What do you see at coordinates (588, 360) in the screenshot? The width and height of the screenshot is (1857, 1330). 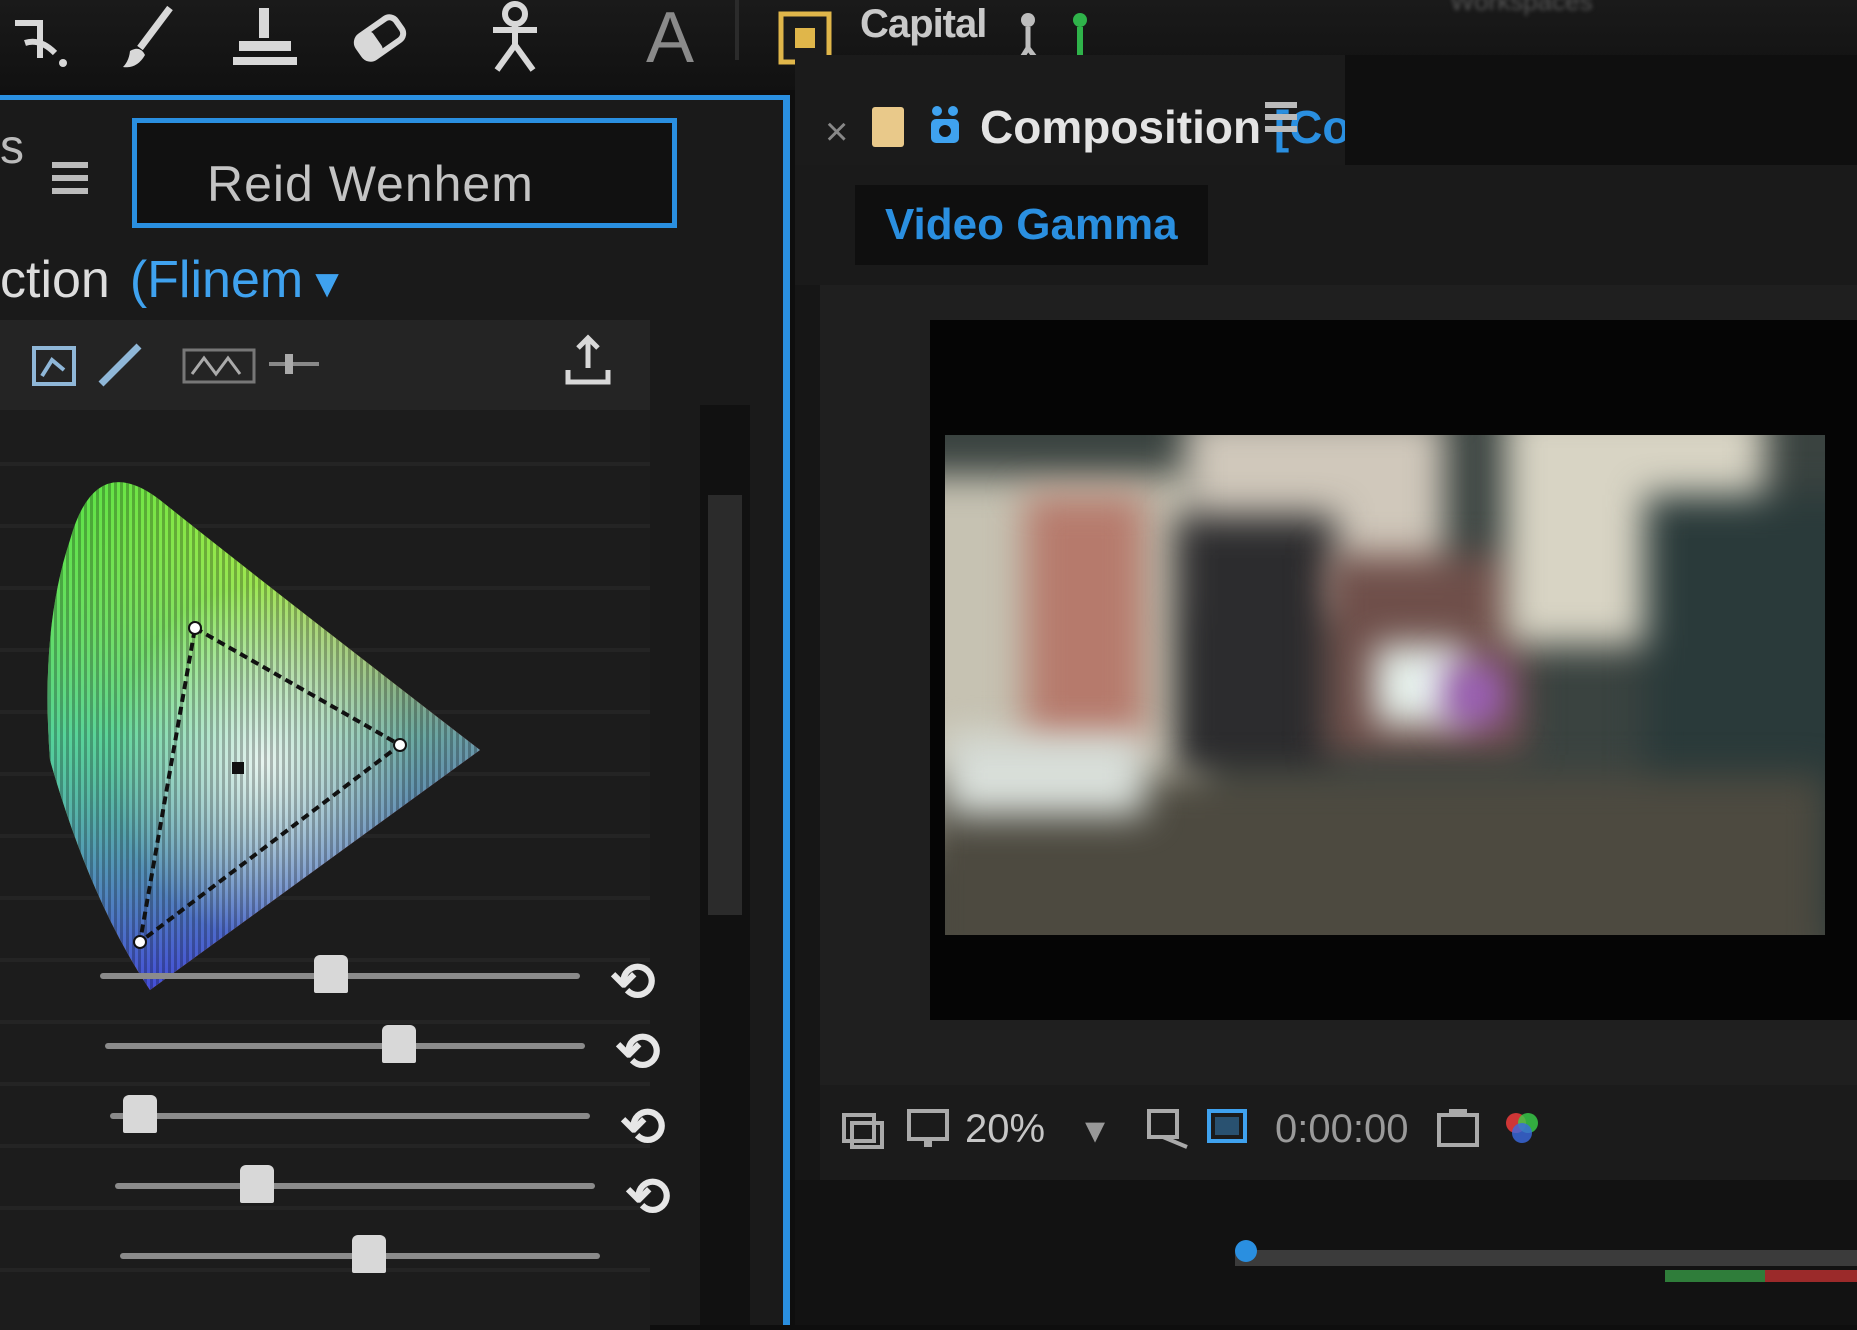 I see `export-icon` at bounding box center [588, 360].